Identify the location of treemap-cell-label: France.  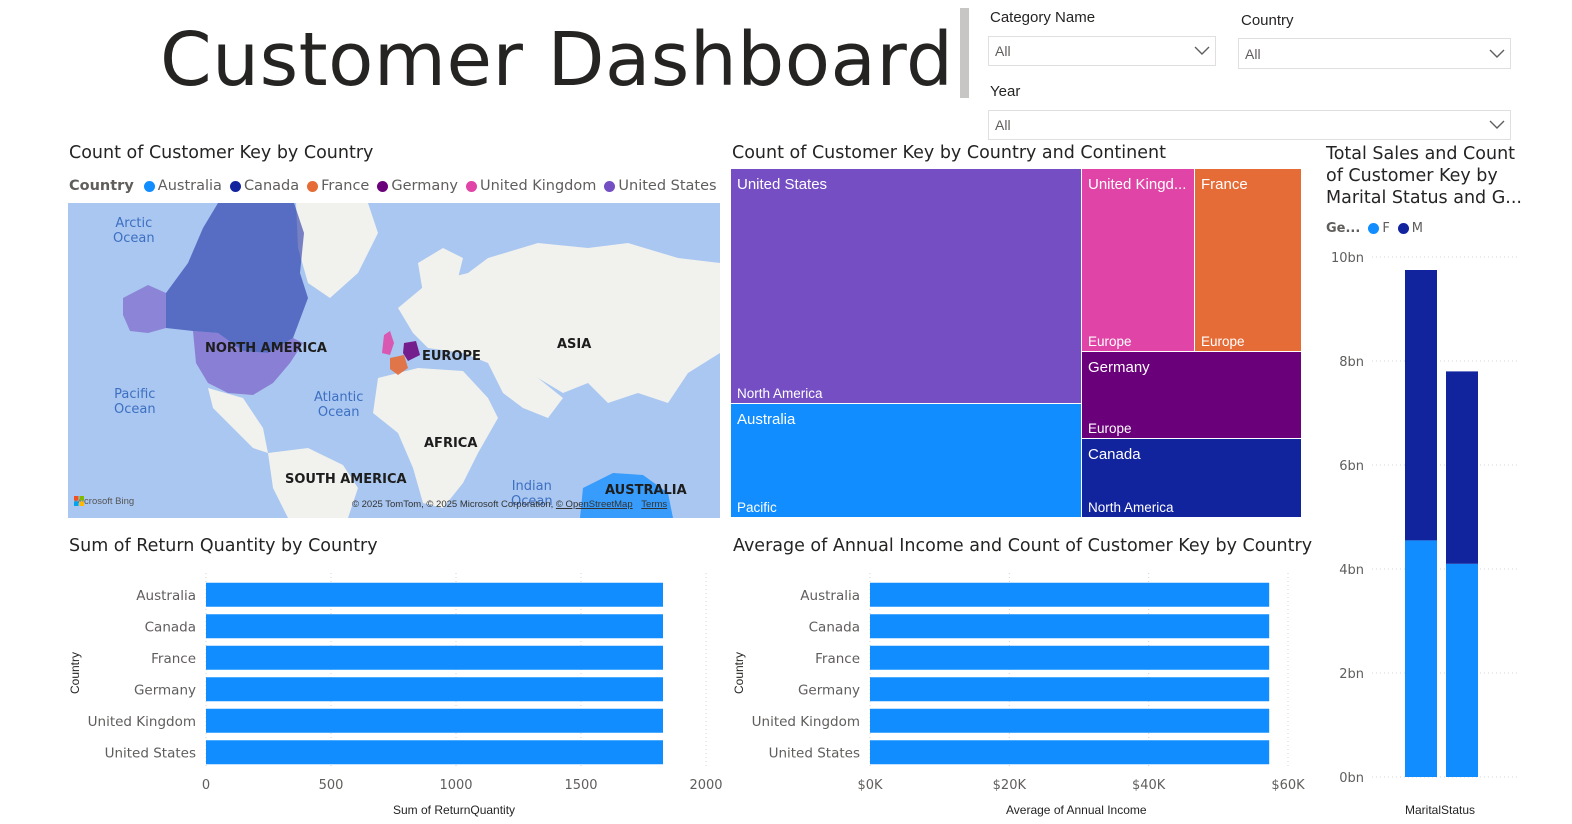
(1224, 184).